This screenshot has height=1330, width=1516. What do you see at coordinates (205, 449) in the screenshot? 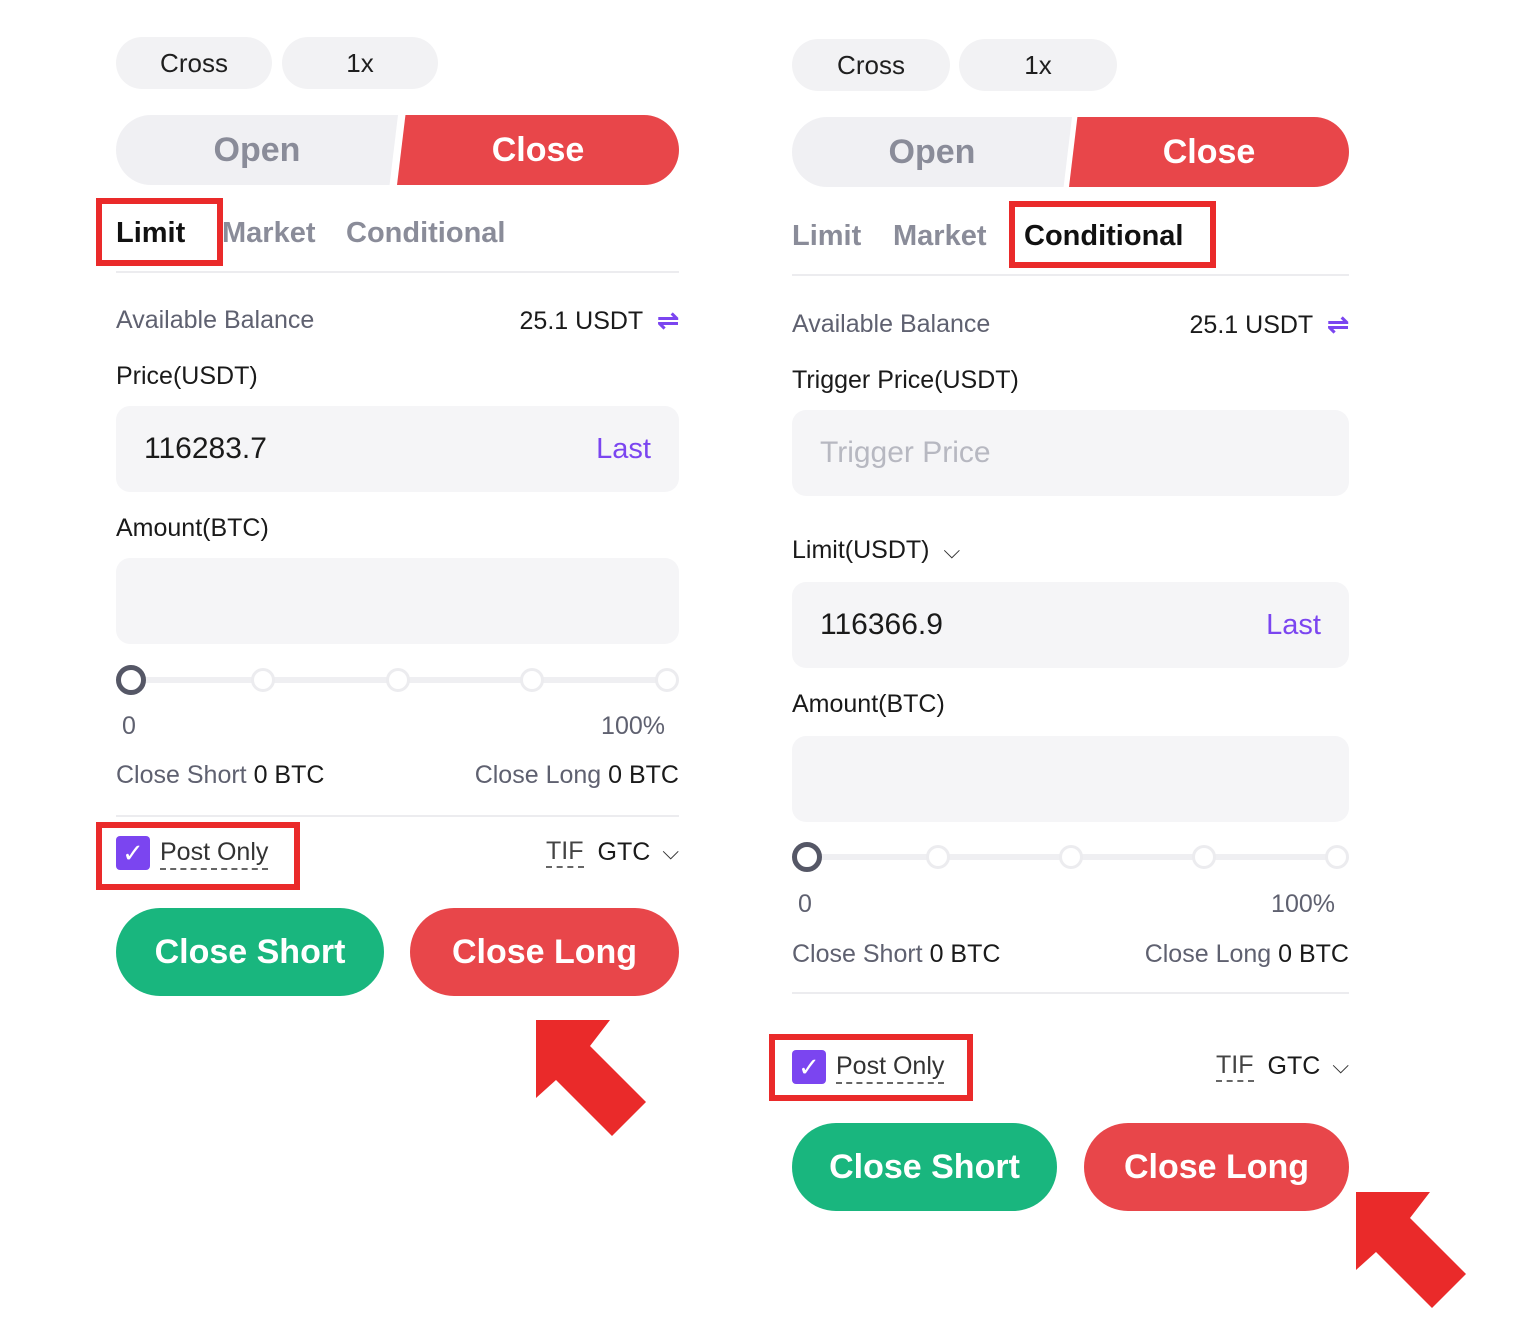
I see `price-value: 116283.7` at bounding box center [205, 449].